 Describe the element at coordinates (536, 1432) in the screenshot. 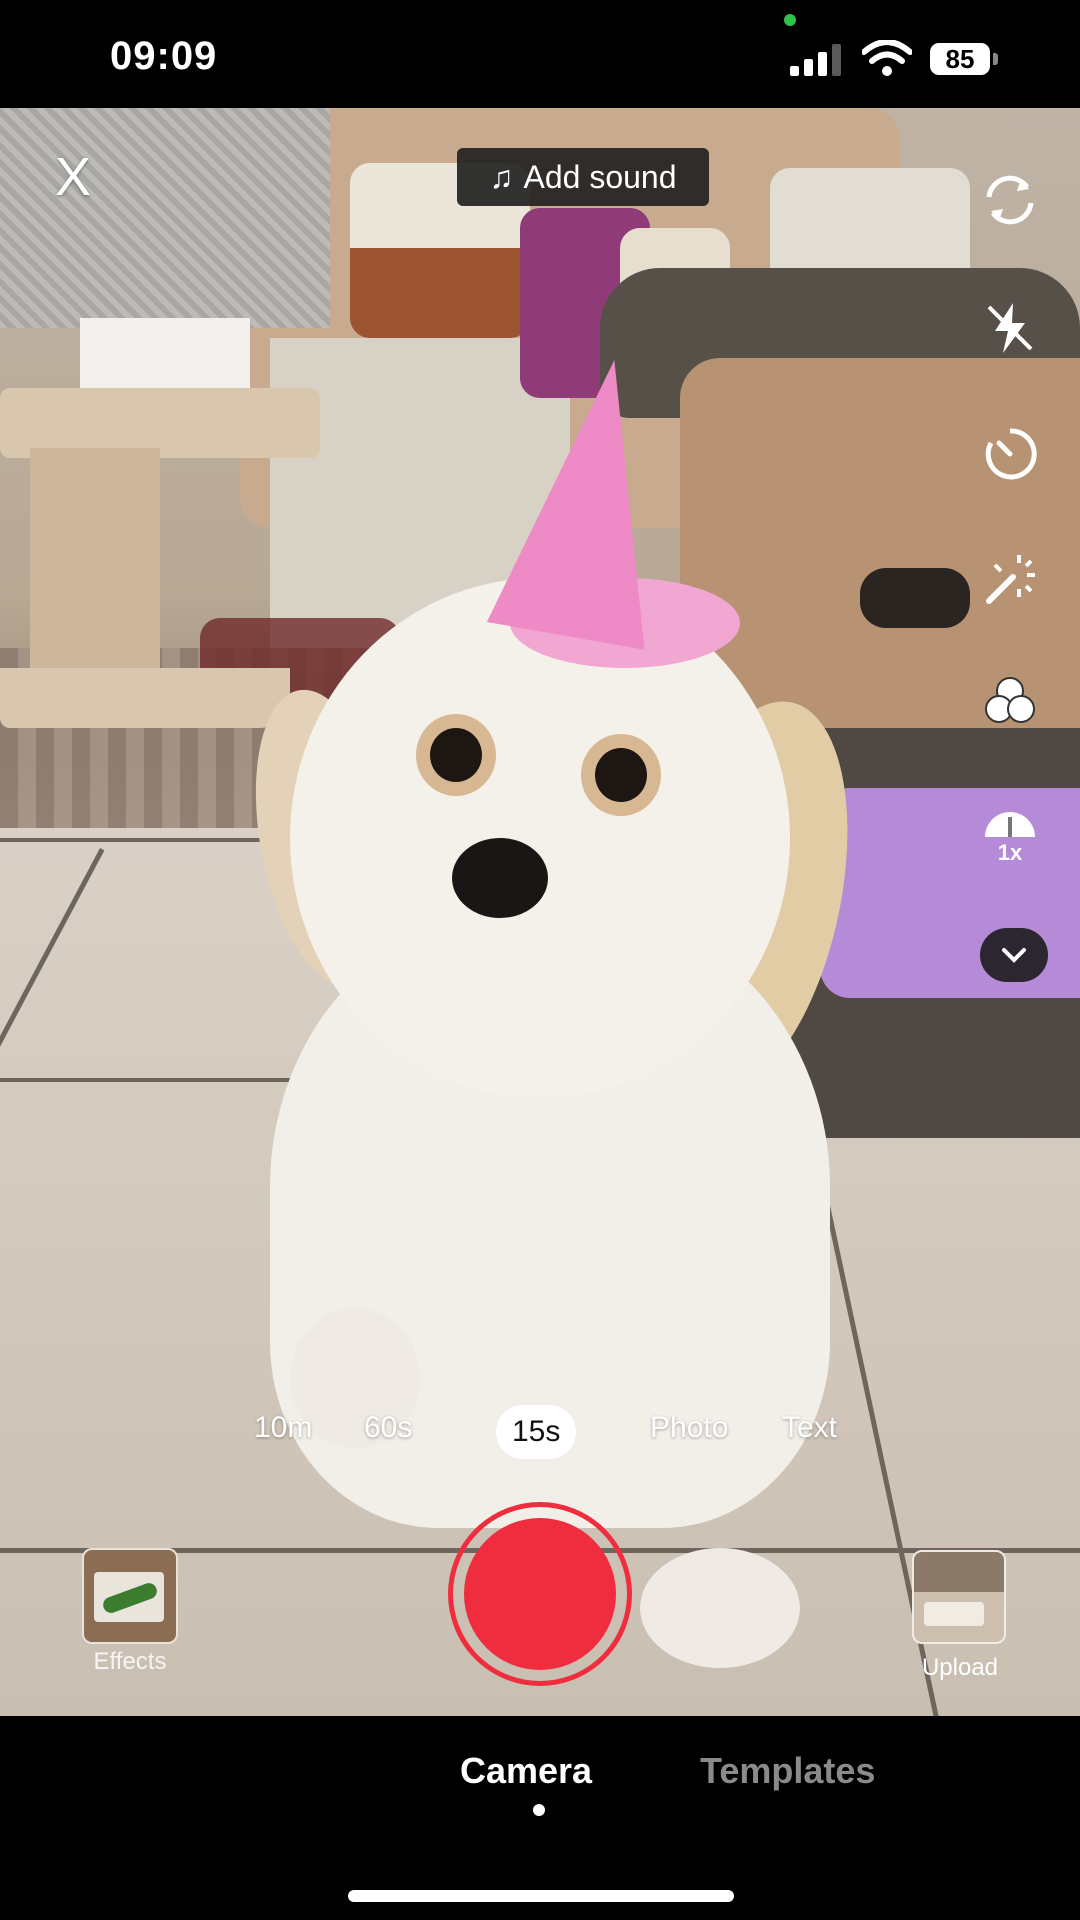

I see `mode-15s: 15s` at that location.